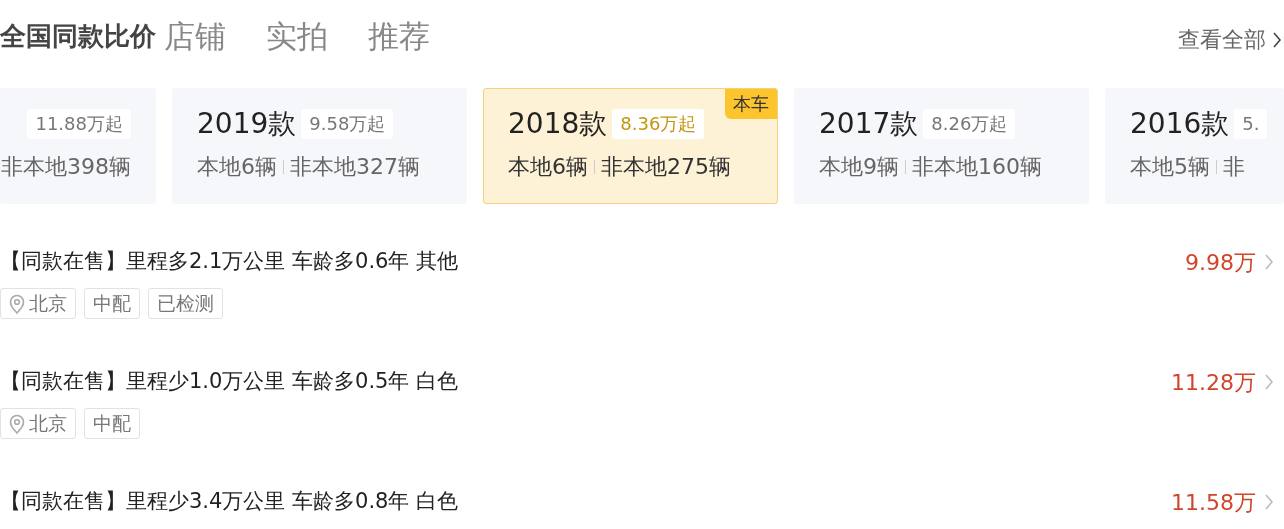 The image size is (1284, 529). I want to click on local-count: 本地5辆, so click(1170, 167).